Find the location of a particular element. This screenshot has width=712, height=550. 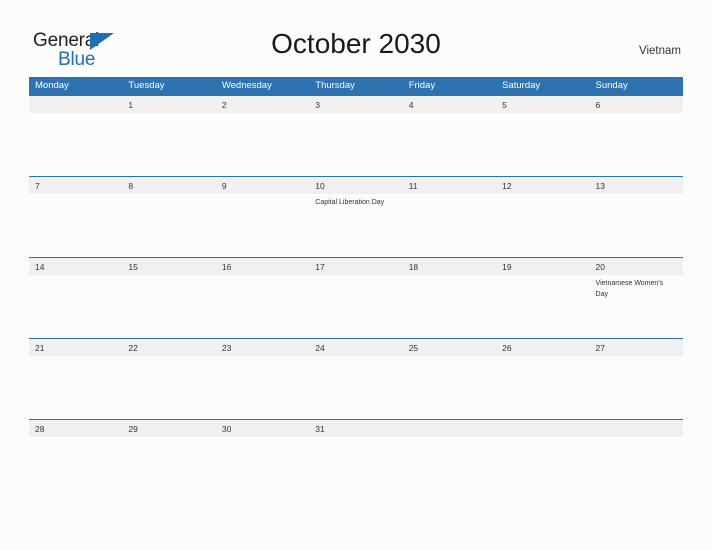

day-cell: 25 is located at coordinates (449, 379).